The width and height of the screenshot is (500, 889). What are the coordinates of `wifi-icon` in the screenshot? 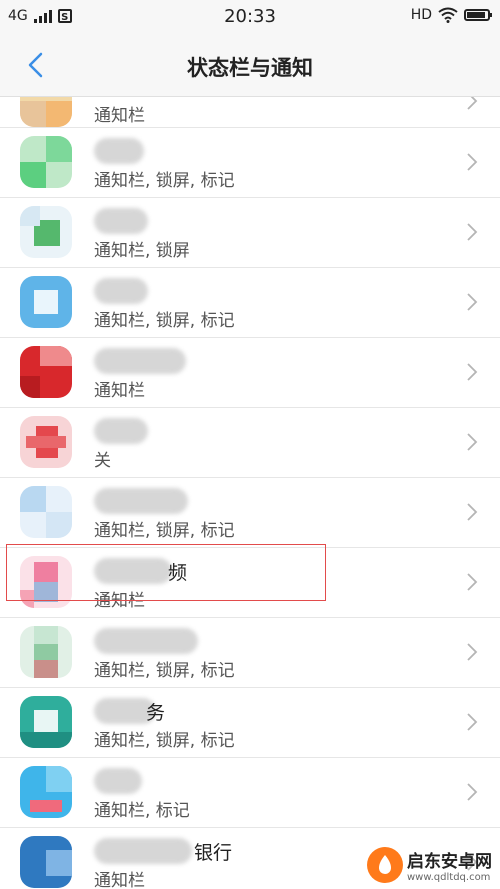 It's located at (448, 15).